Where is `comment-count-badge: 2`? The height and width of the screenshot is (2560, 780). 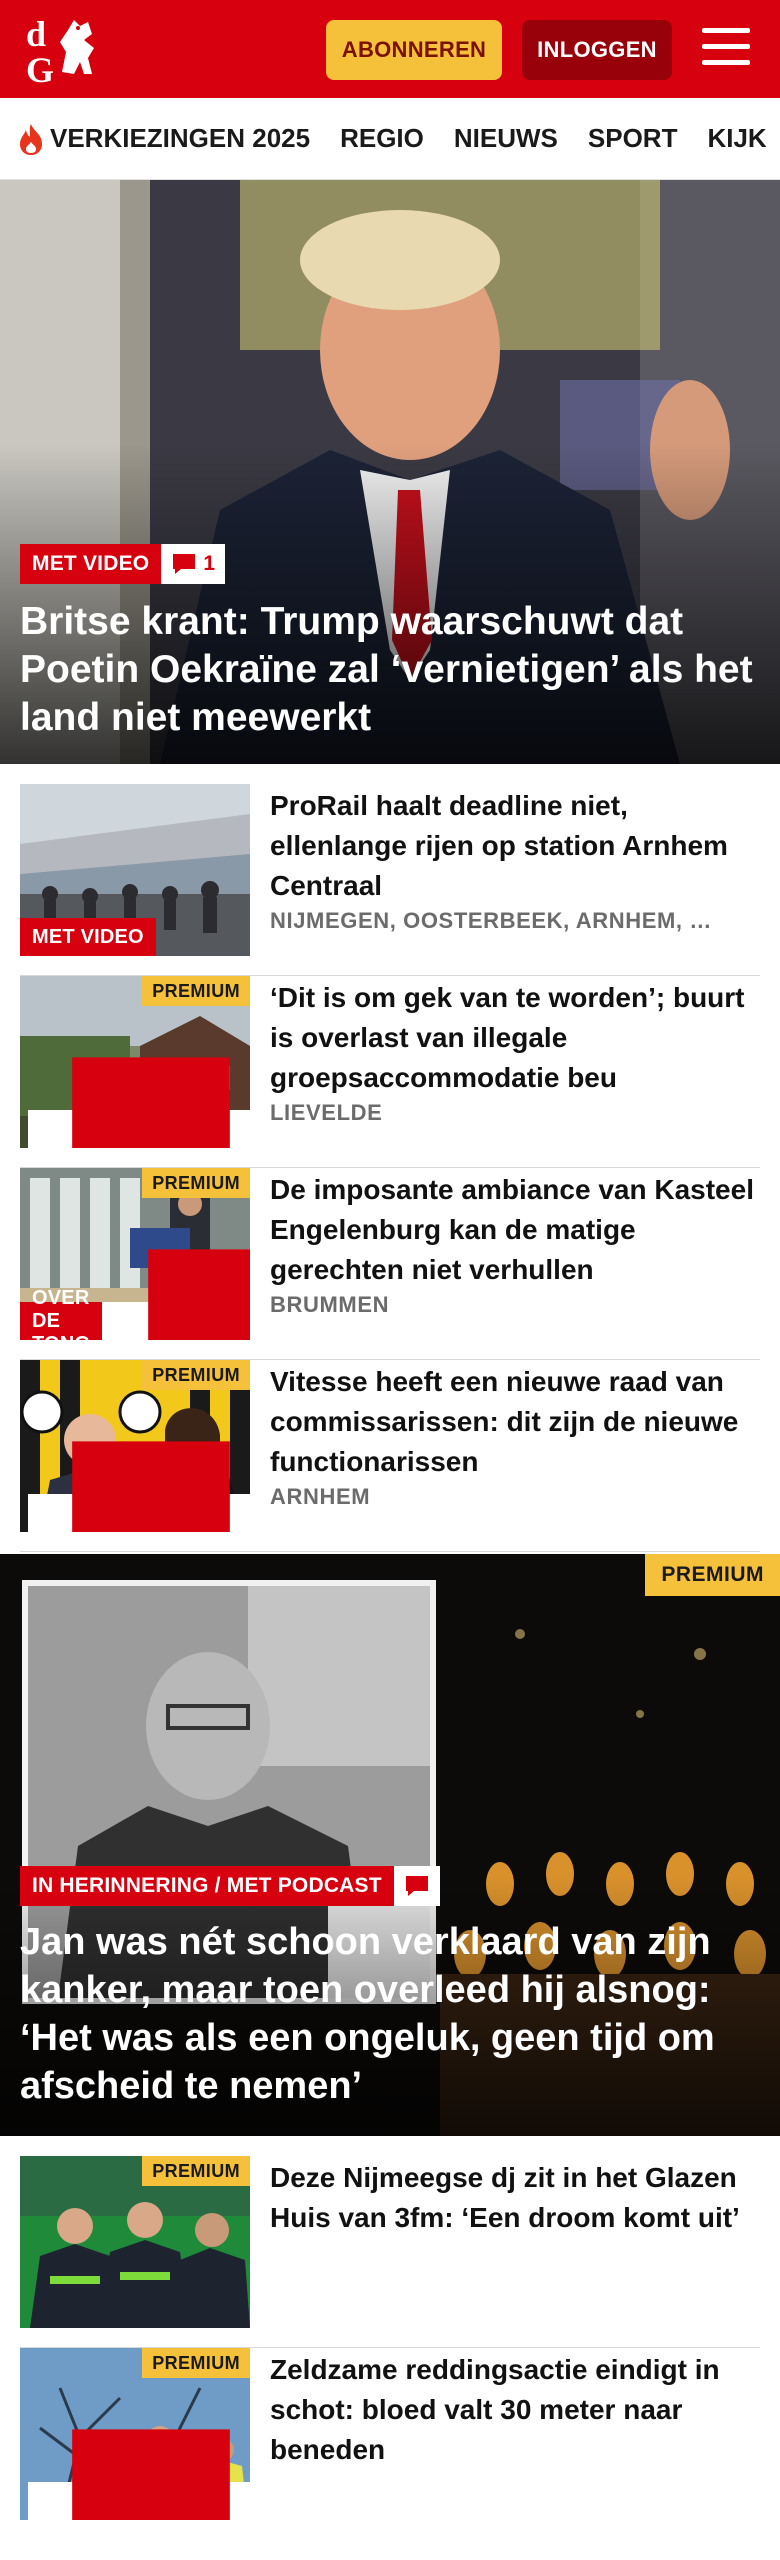
comment-count-badge: 2 is located at coordinates (139, 1102).